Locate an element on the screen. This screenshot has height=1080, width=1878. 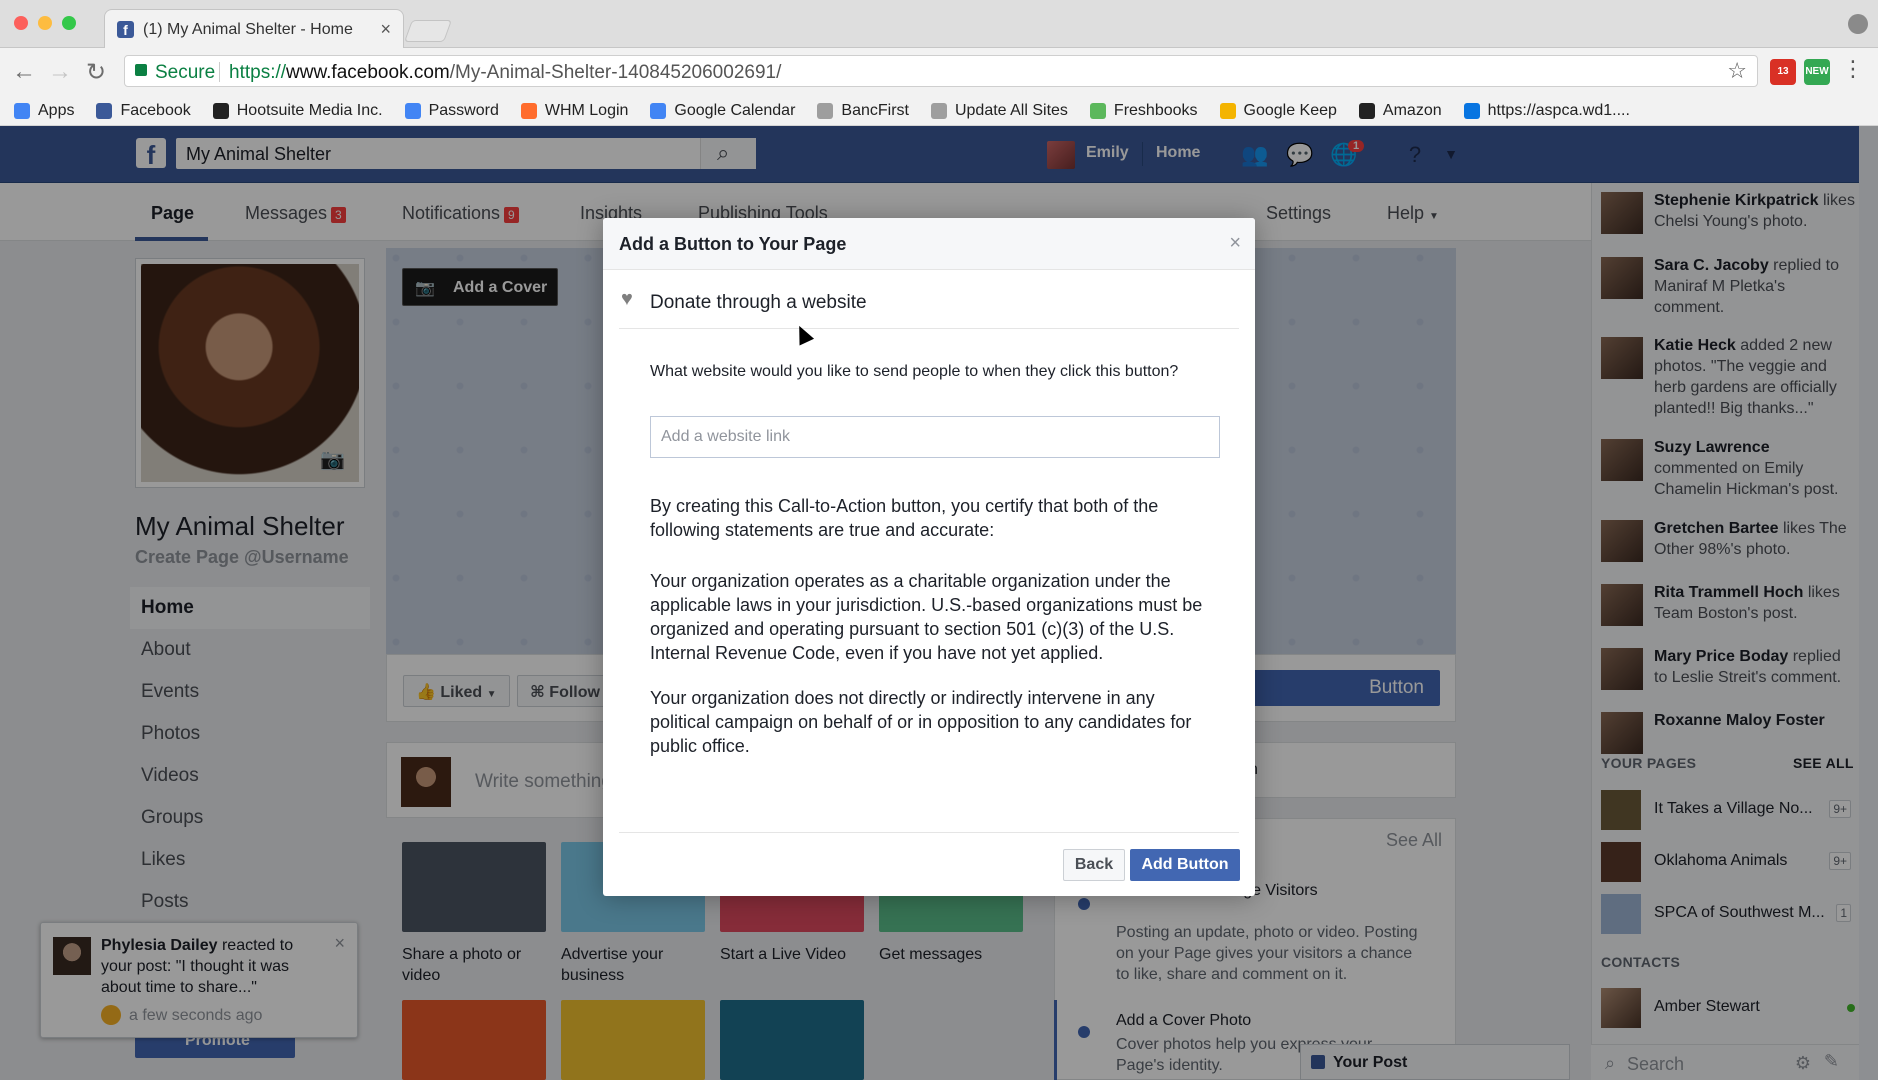
apps-grid-icon is located at coordinates (22, 110).